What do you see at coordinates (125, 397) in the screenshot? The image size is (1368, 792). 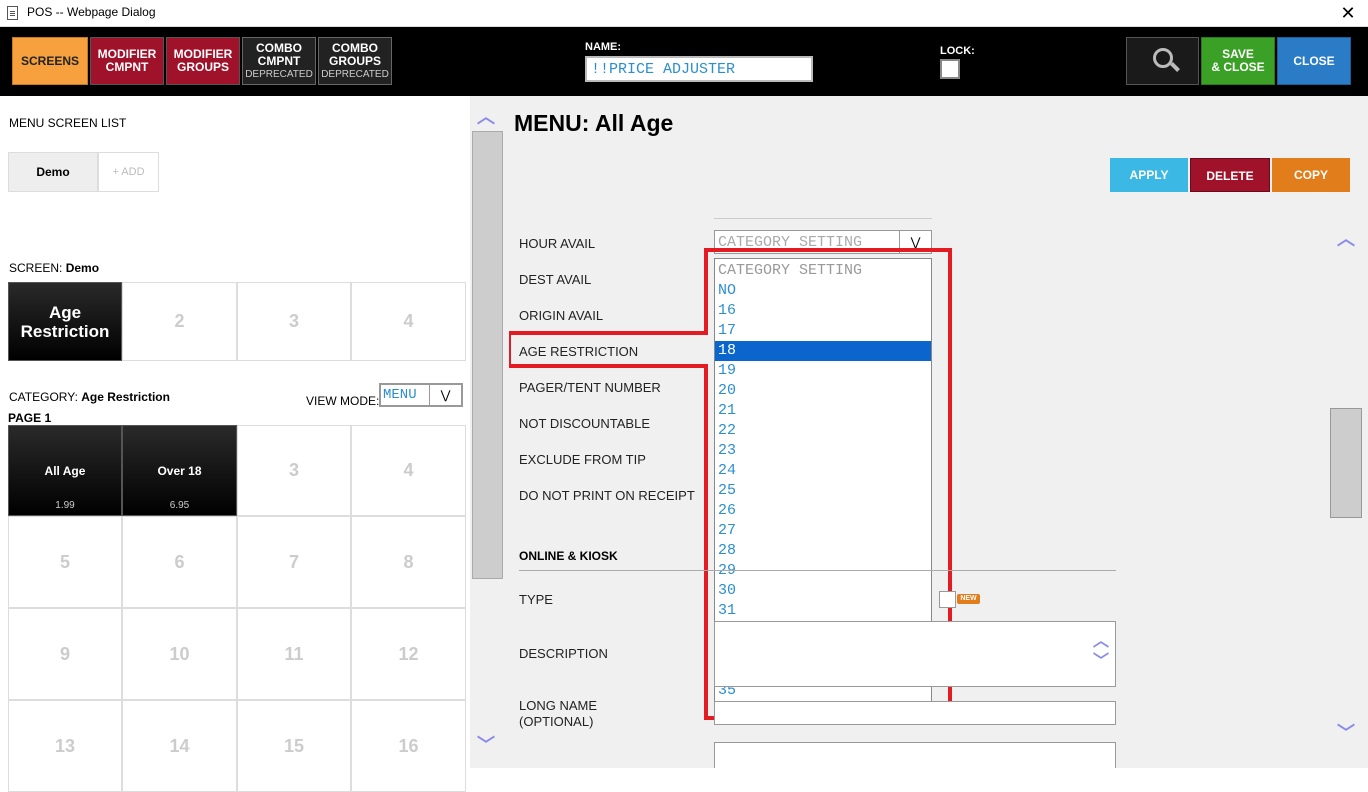 I see `category-value: Age Restriction` at bounding box center [125, 397].